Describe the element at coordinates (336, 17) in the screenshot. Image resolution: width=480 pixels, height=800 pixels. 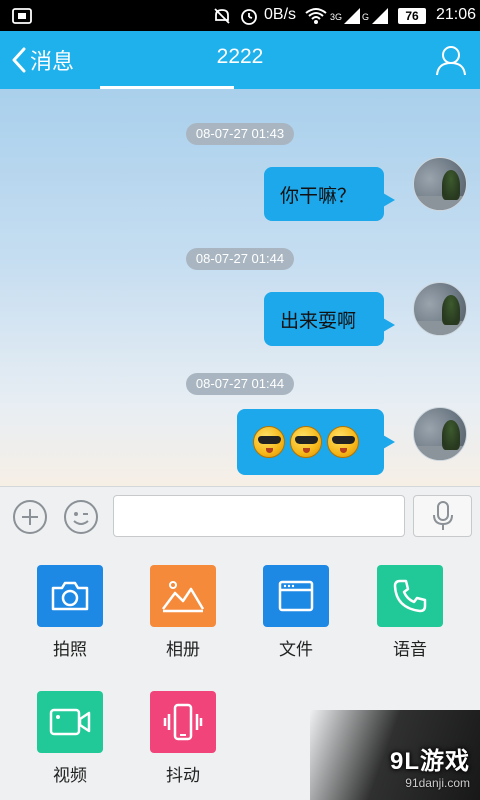
I see `signal-3g-label: 3G` at that location.